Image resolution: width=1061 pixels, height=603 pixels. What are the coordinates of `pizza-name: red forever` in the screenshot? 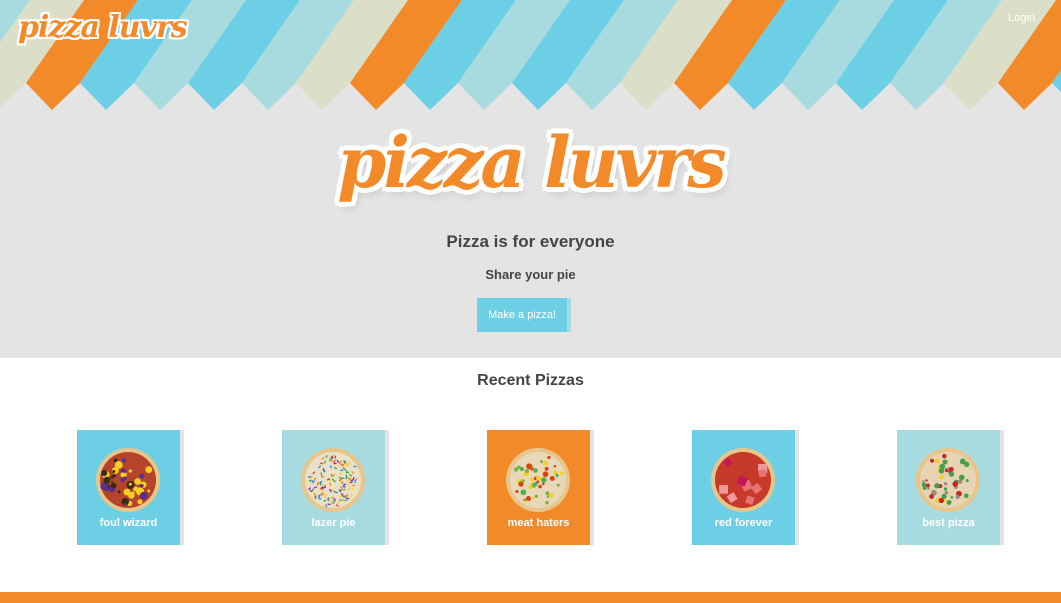 It's located at (743, 523).